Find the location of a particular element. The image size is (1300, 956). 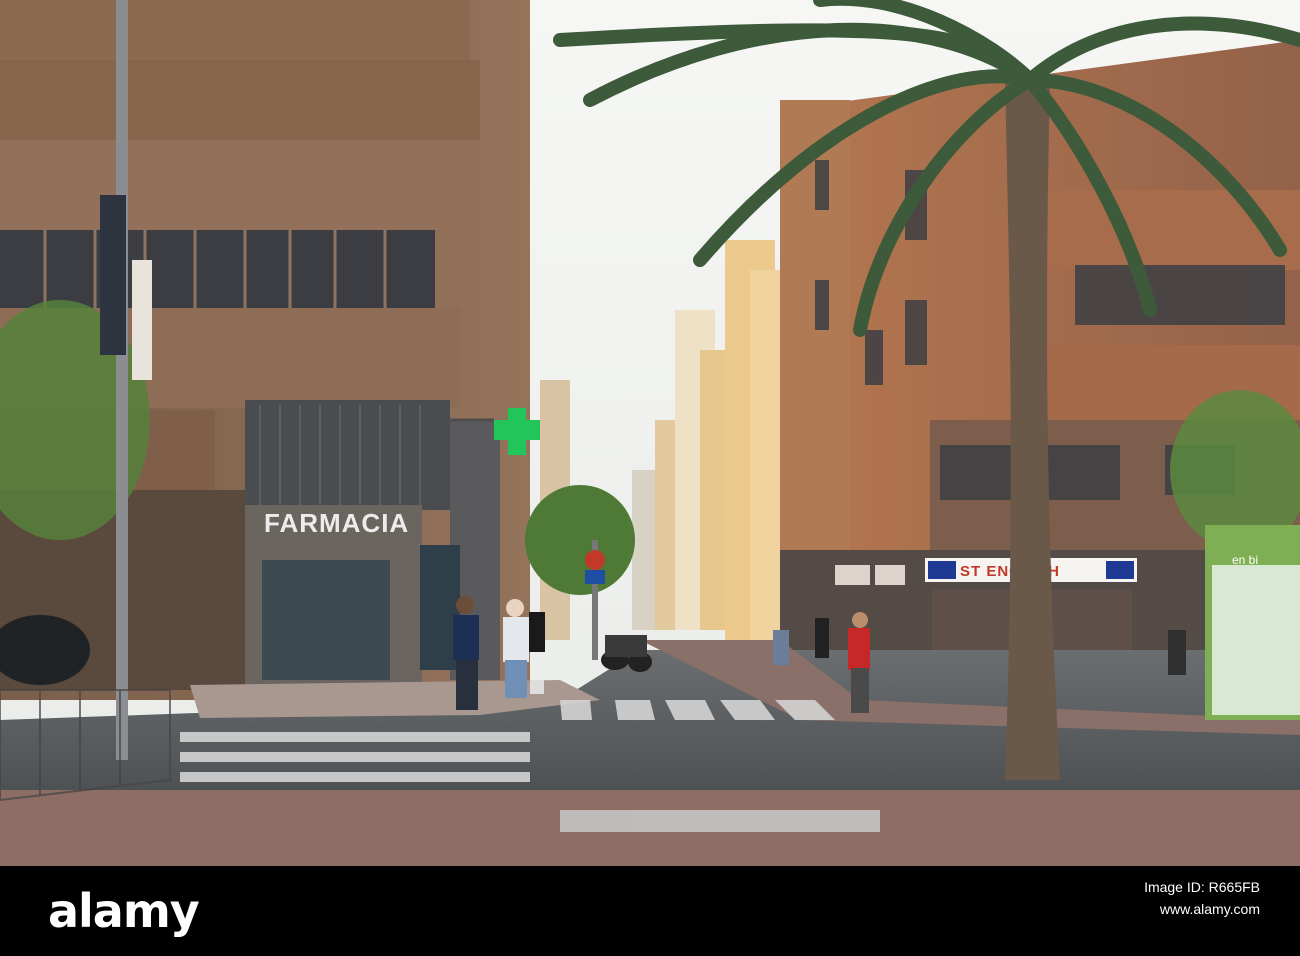

pharmacy-sign: FARMACIA is located at coordinates (336, 523).